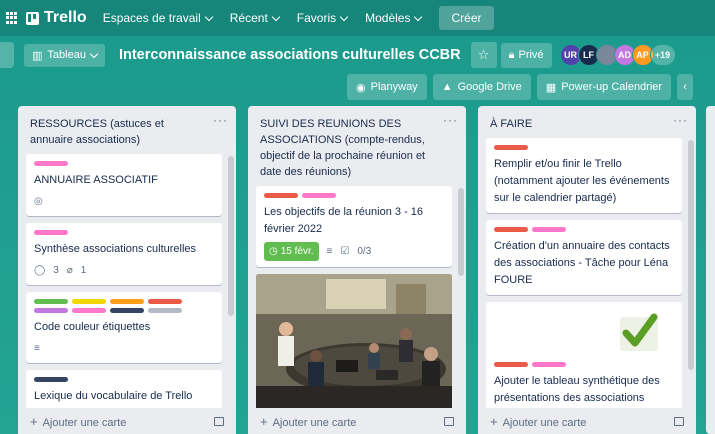  I want to click on brand-name: Trello, so click(65, 17).